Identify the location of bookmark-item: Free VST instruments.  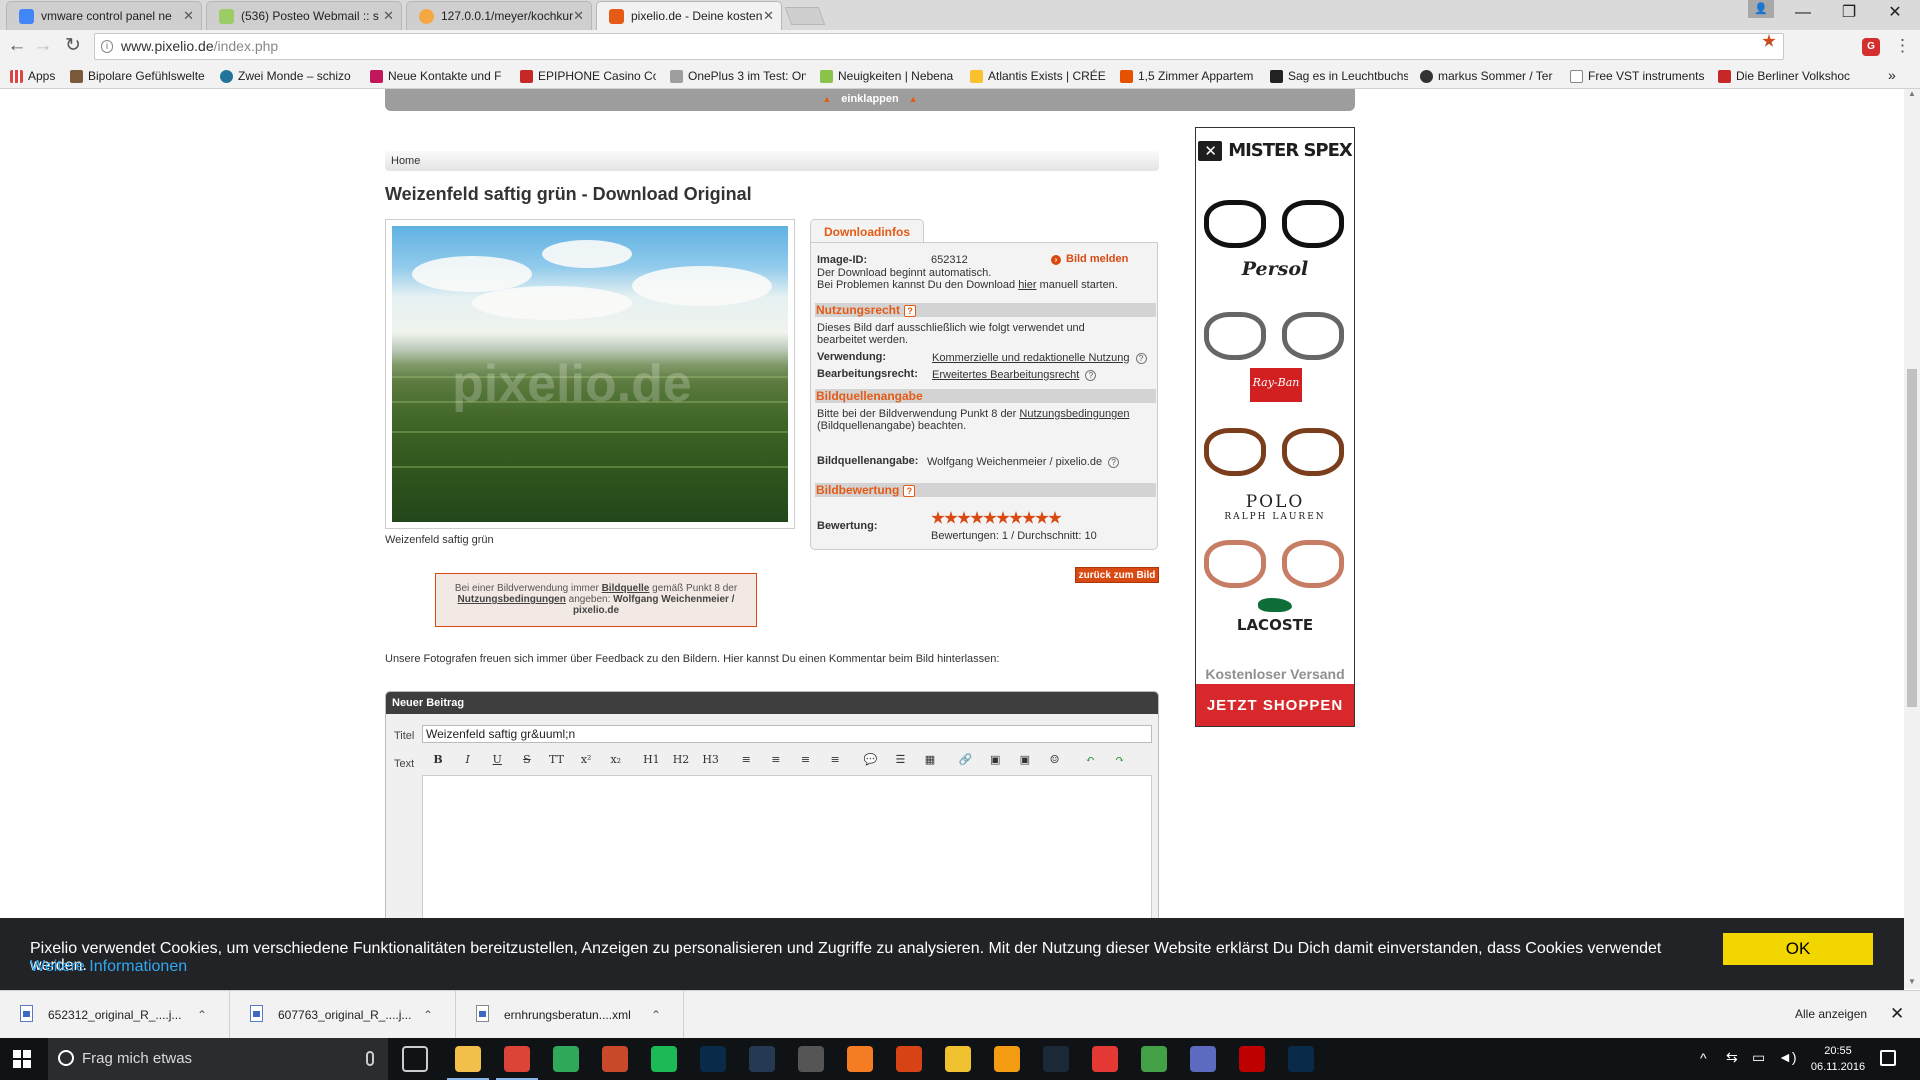
(1637, 76).